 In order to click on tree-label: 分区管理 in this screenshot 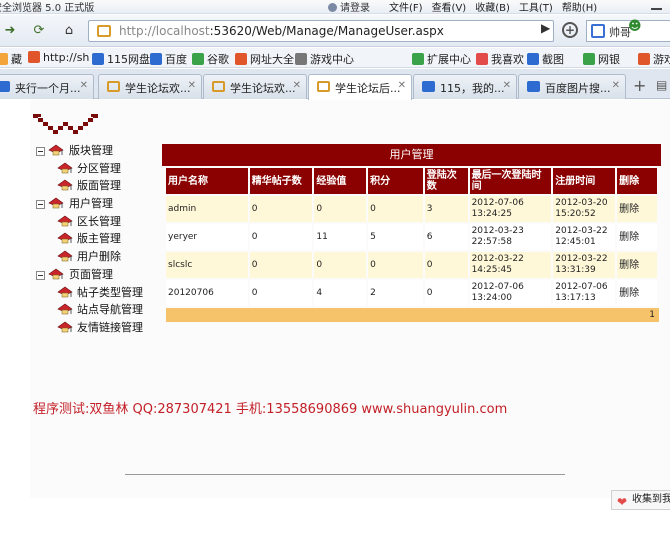, I will do `click(99, 169)`.